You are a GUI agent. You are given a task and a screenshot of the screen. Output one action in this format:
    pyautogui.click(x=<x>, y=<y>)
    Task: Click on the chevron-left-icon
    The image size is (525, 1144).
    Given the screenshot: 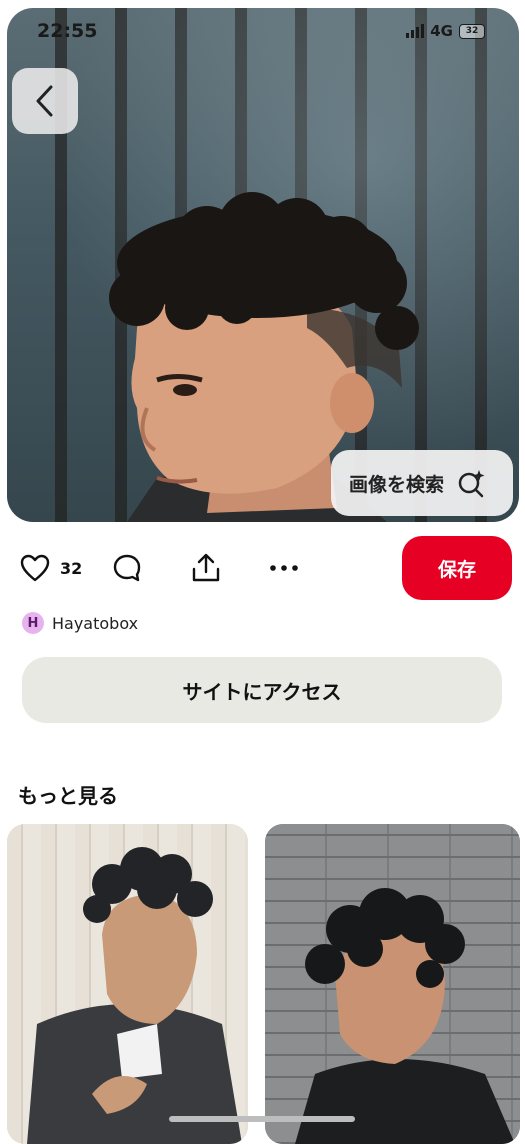 What is the action you would take?
    pyautogui.click(x=44, y=101)
    